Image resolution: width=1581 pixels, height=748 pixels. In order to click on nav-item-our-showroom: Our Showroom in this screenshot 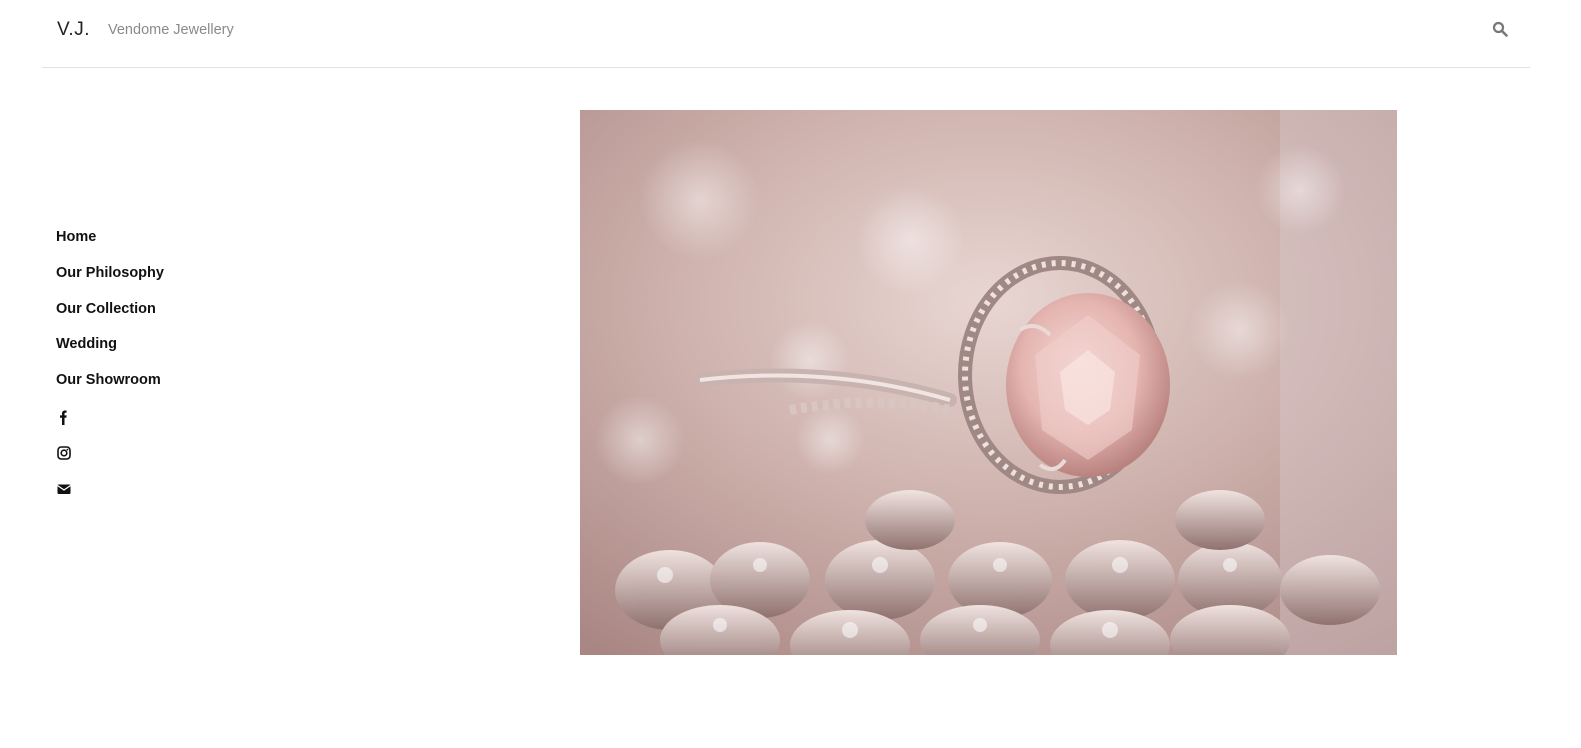, I will do `click(206, 389)`.